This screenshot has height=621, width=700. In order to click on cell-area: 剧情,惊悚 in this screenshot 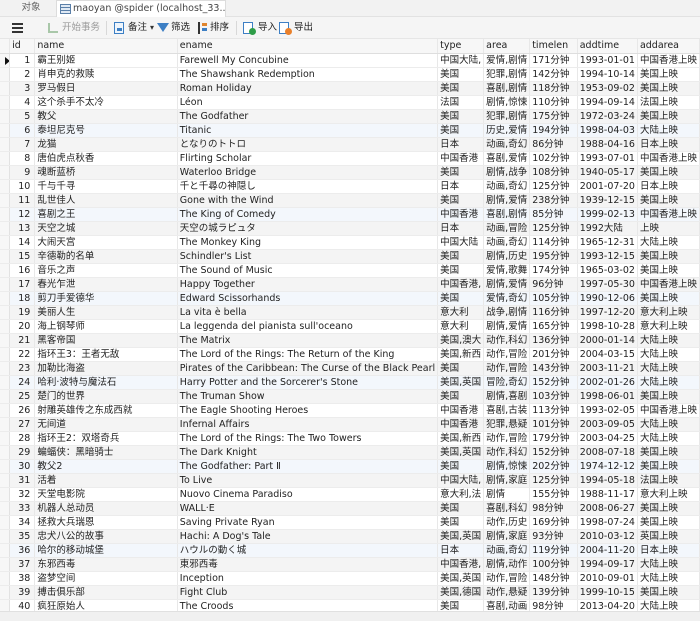, I will do `click(507, 466)`.